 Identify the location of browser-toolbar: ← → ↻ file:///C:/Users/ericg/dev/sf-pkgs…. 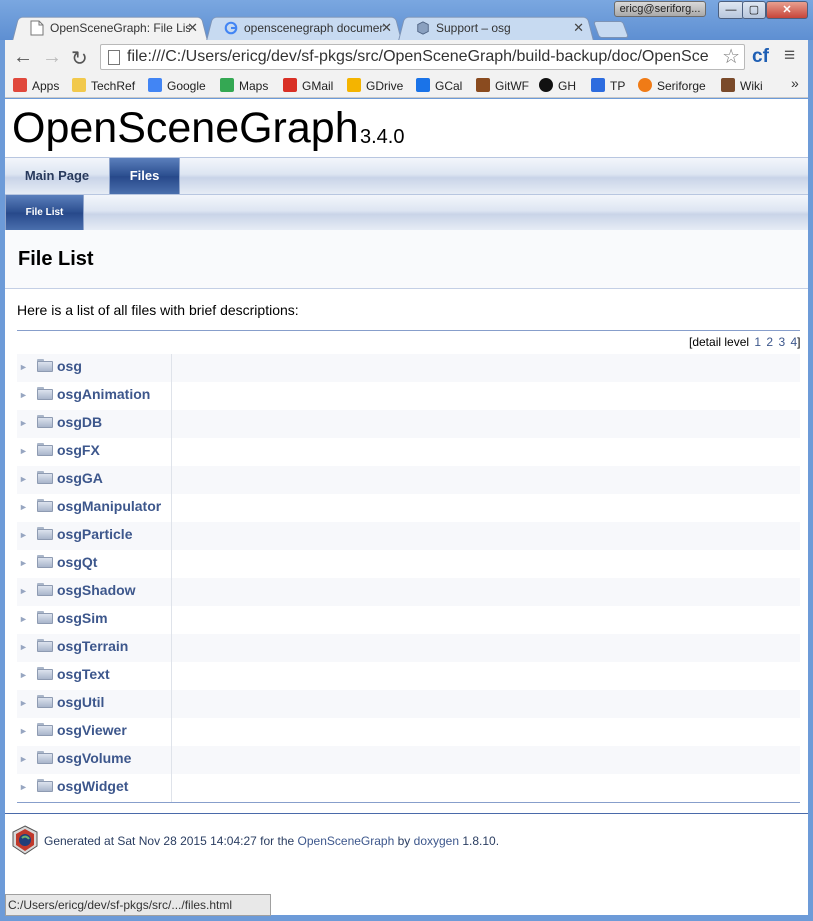
(406, 56).